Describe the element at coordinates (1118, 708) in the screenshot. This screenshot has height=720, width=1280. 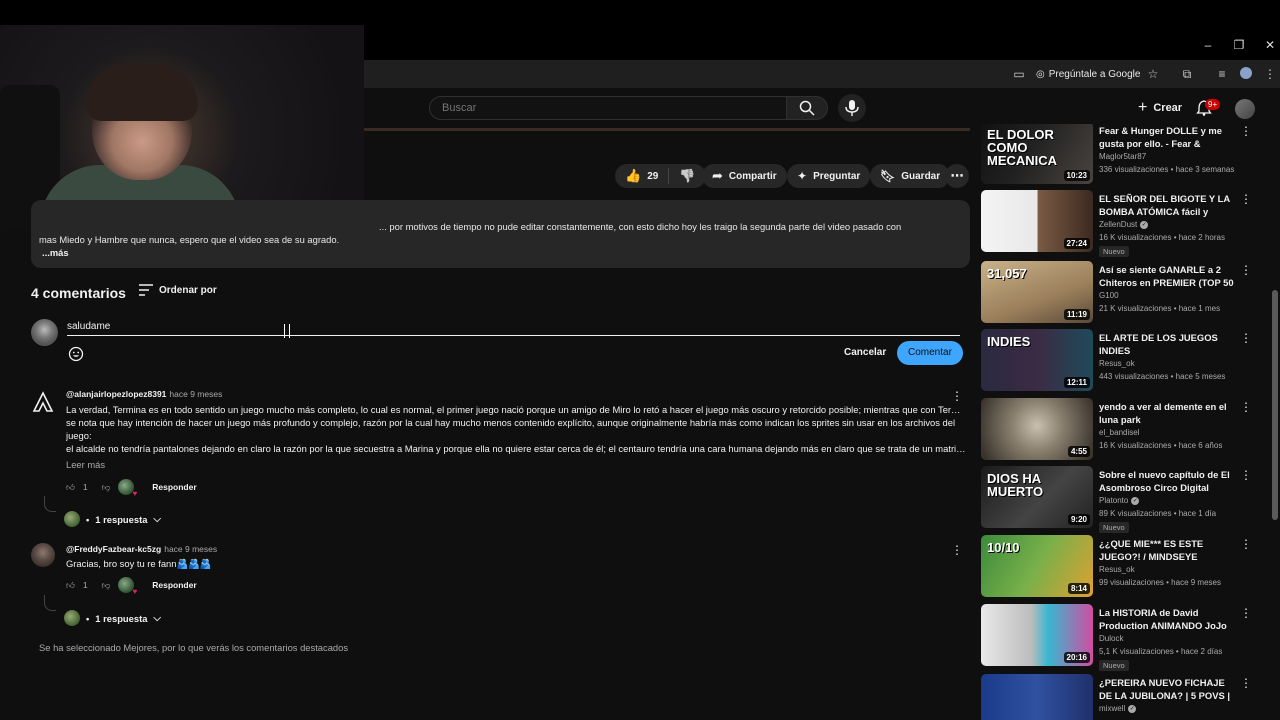
I see `channel-name: mixwell ✓` at that location.